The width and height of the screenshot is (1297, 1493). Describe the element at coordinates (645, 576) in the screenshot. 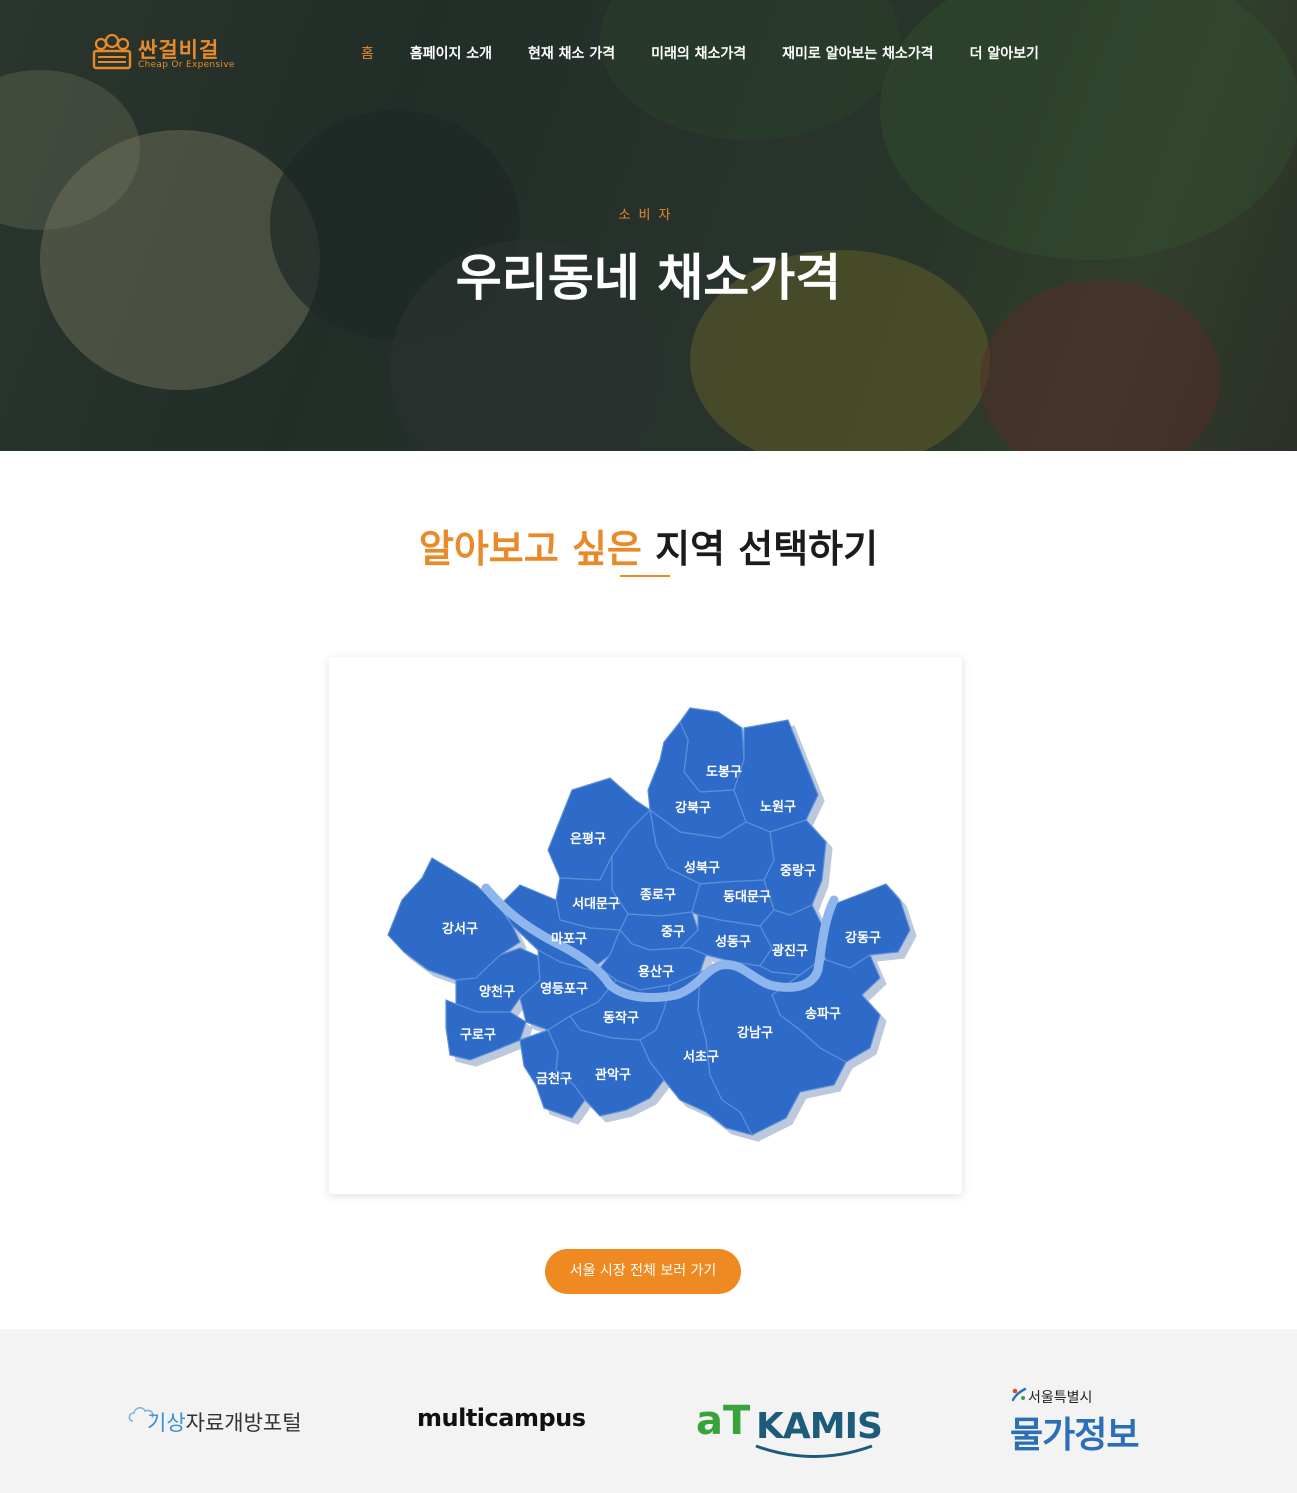

I see `title-underline` at that location.